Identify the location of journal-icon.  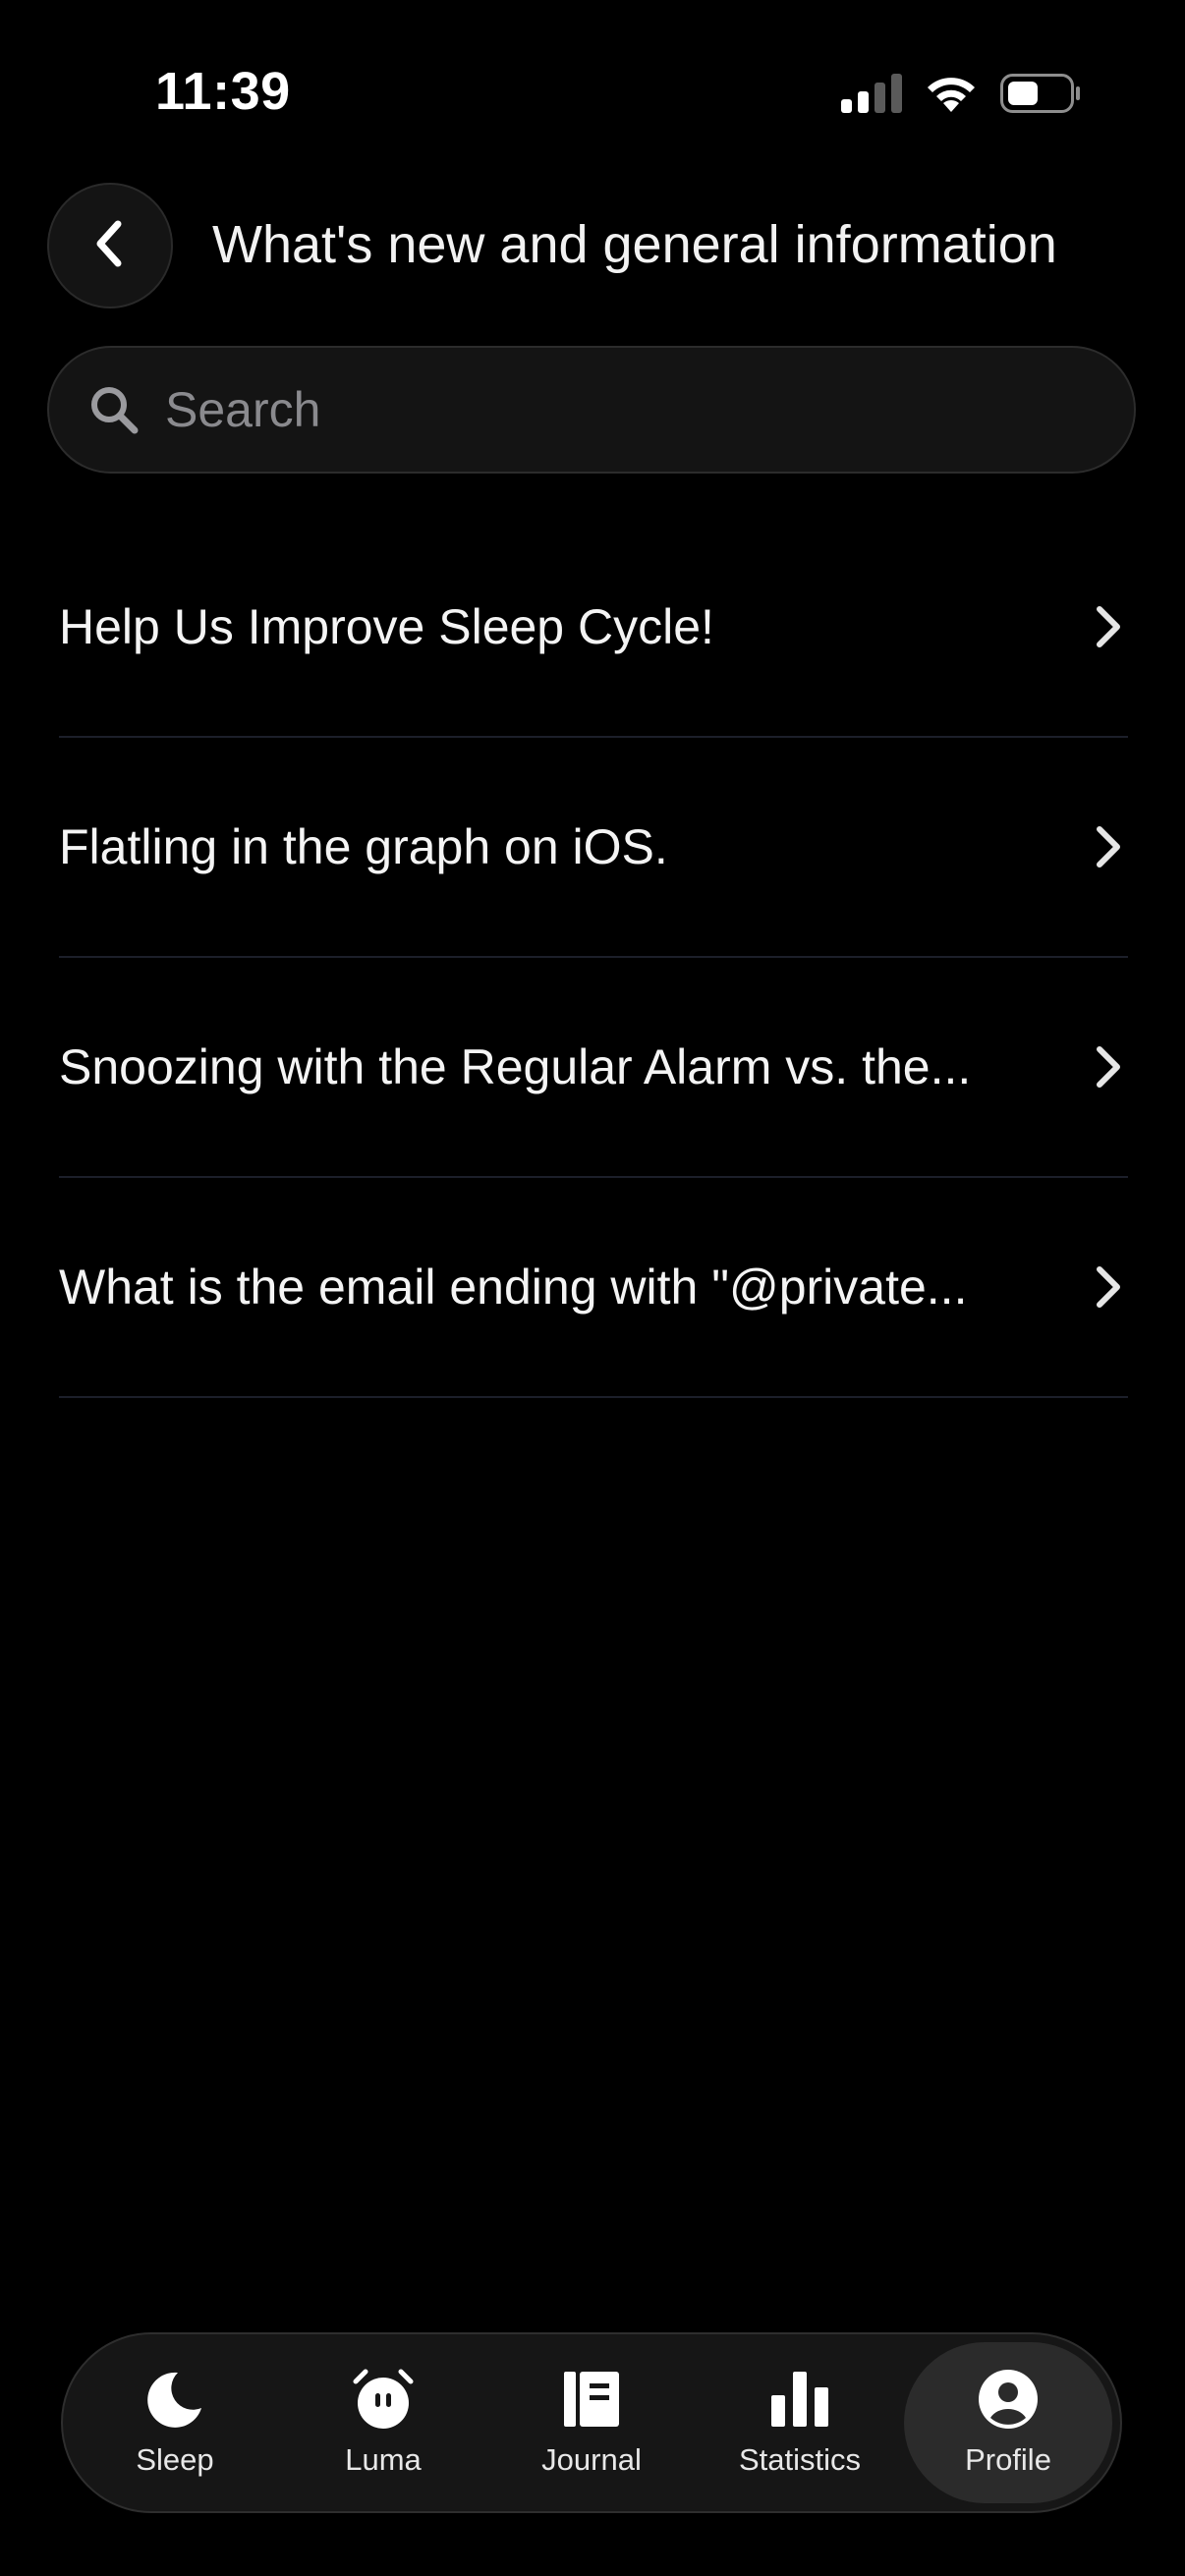
(592, 2399).